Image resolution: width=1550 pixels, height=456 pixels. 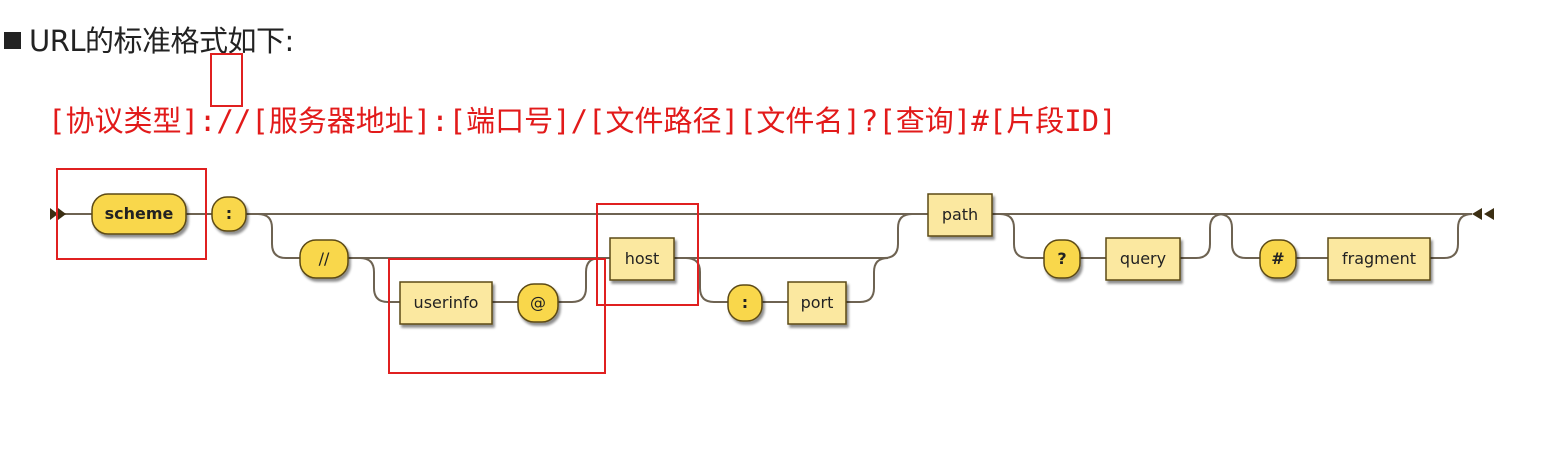 What do you see at coordinates (538, 302) in the screenshot?
I see `at-label: @` at bounding box center [538, 302].